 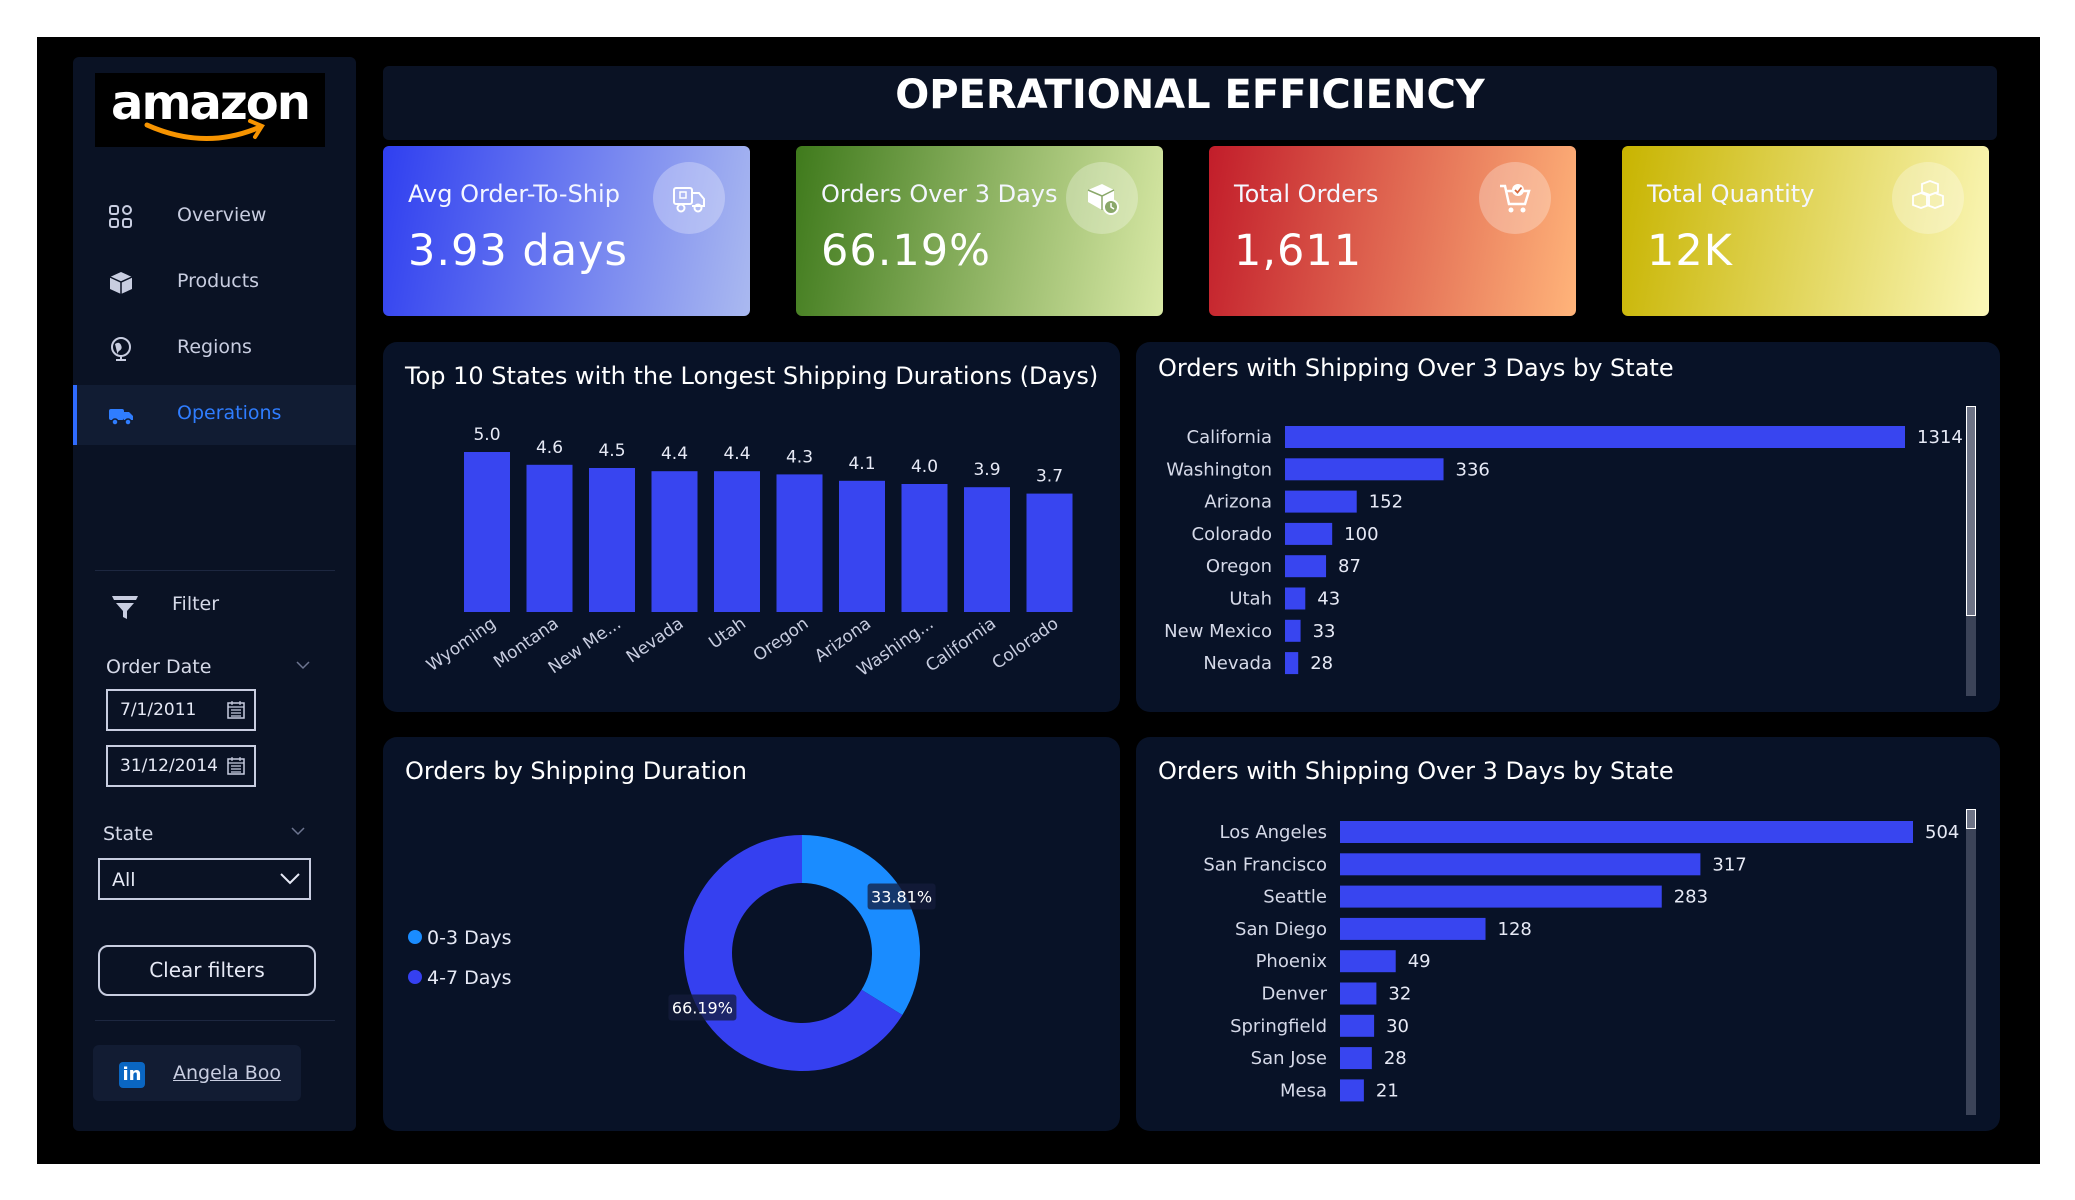 I want to click on state-select-value: All, so click(x=124, y=880).